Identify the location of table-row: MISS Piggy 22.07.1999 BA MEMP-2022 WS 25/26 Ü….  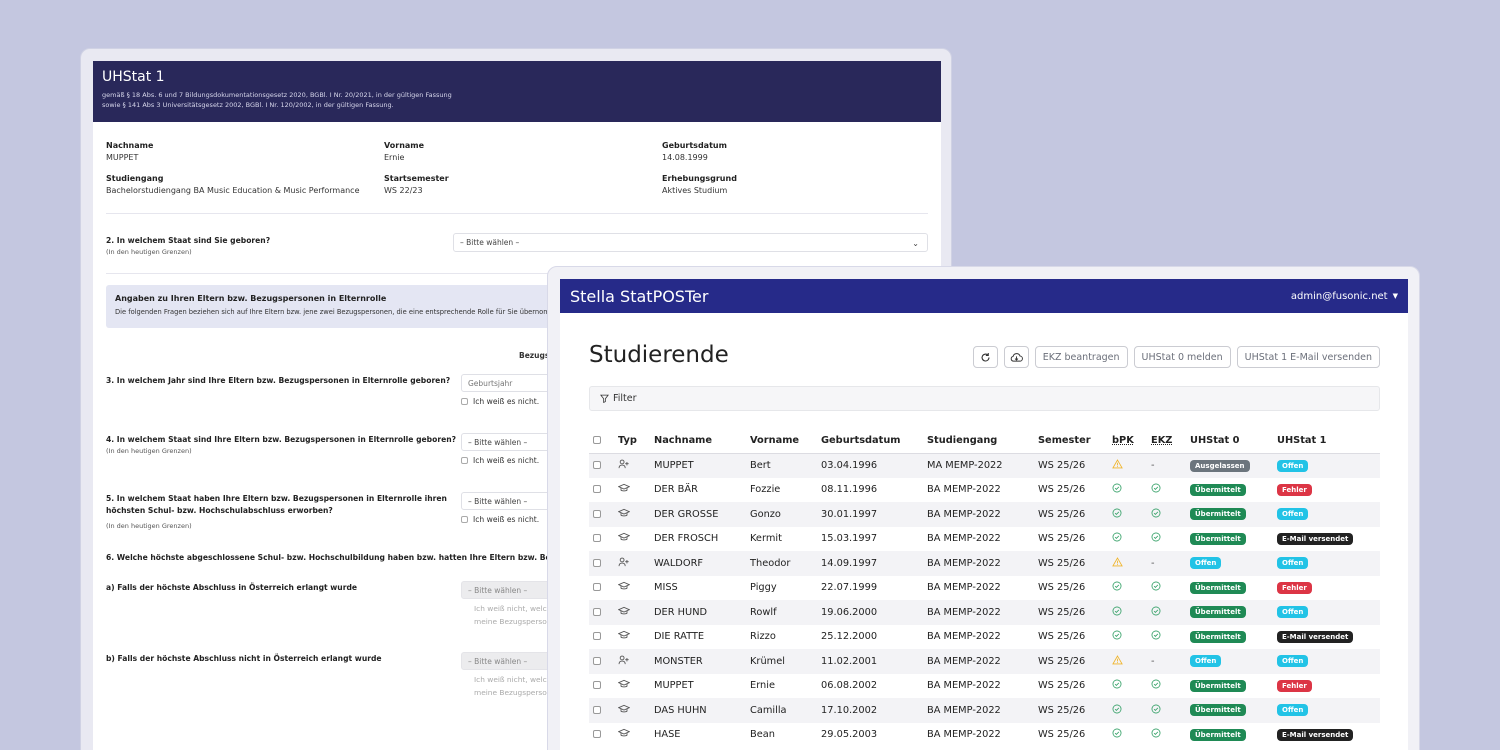
(984, 588).